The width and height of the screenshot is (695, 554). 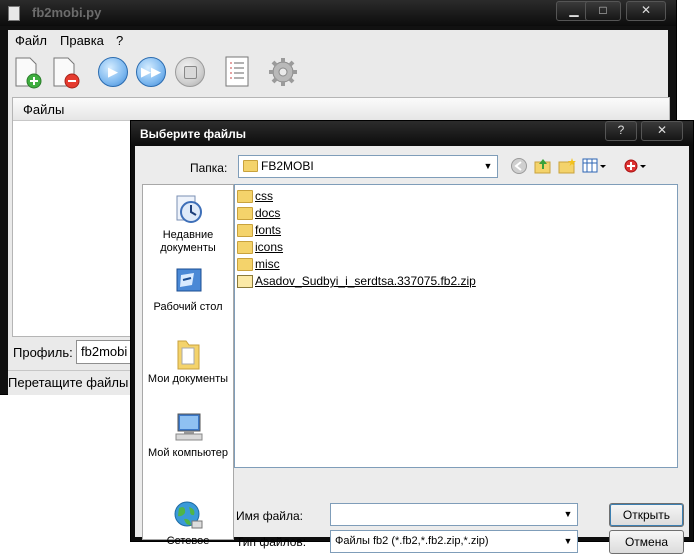 I want to click on gear-icon, so click(x=283, y=72).